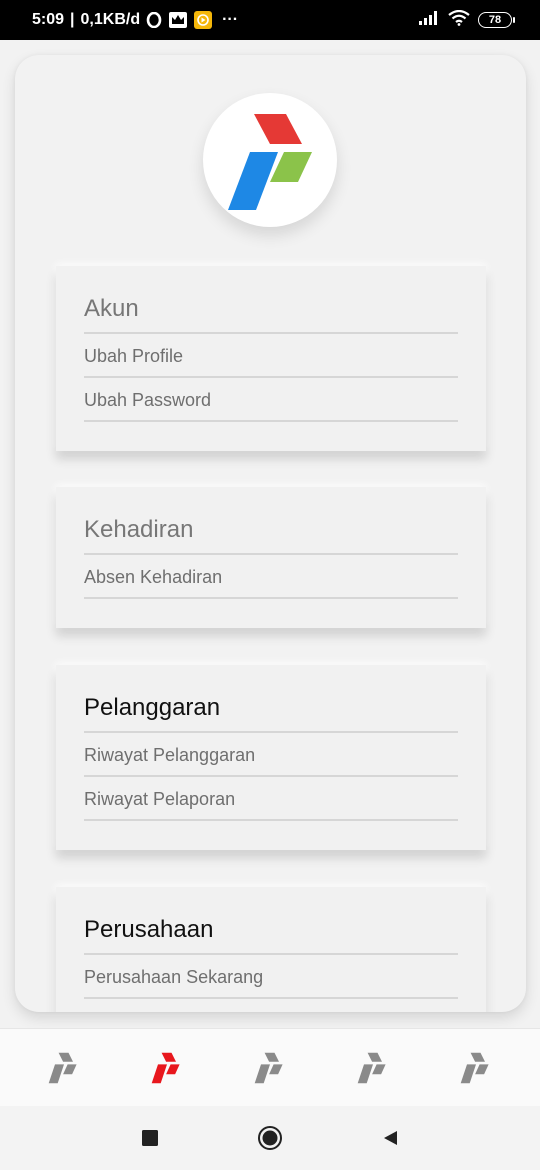 This screenshot has width=540, height=1170. What do you see at coordinates (230, 19) in the screenshot?
I see `more-notifications-icon: ···` at bounding box center [230, 19].